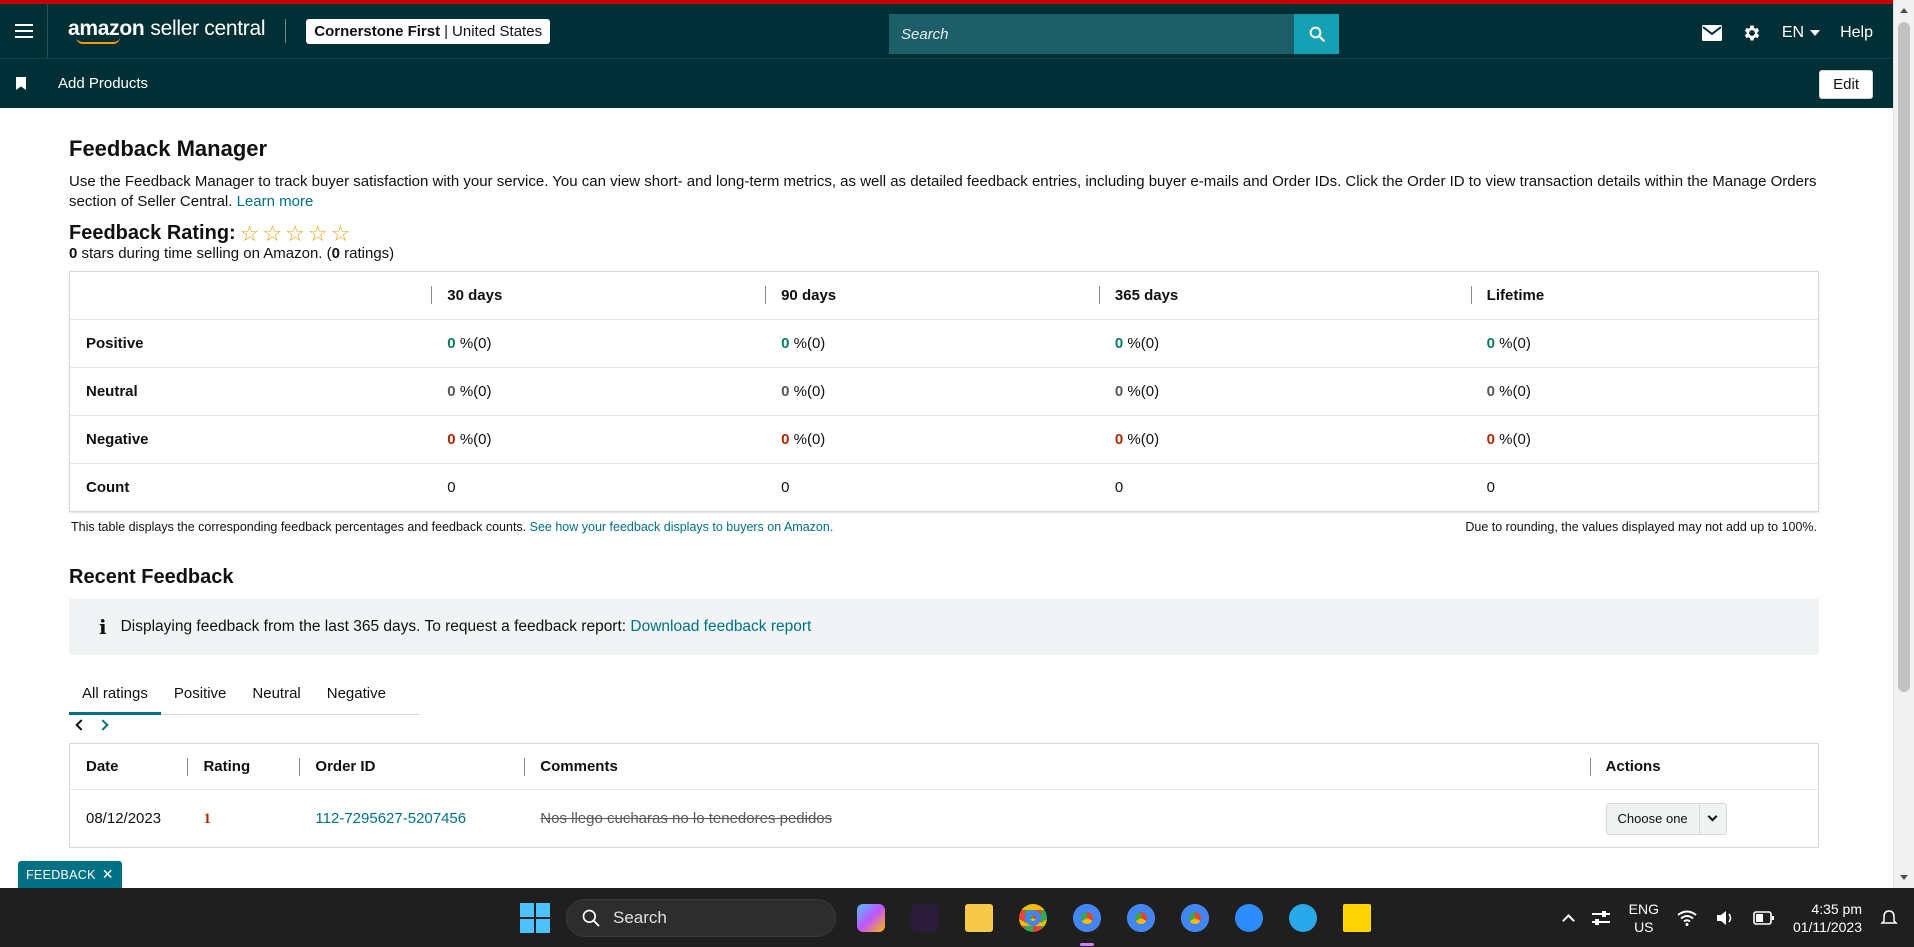 Image resolution: width=1914 pixels, height=947 pixels. Describe the element at coordinates (128, 766) in the screenshot. I see `header-date: Date` at that location.